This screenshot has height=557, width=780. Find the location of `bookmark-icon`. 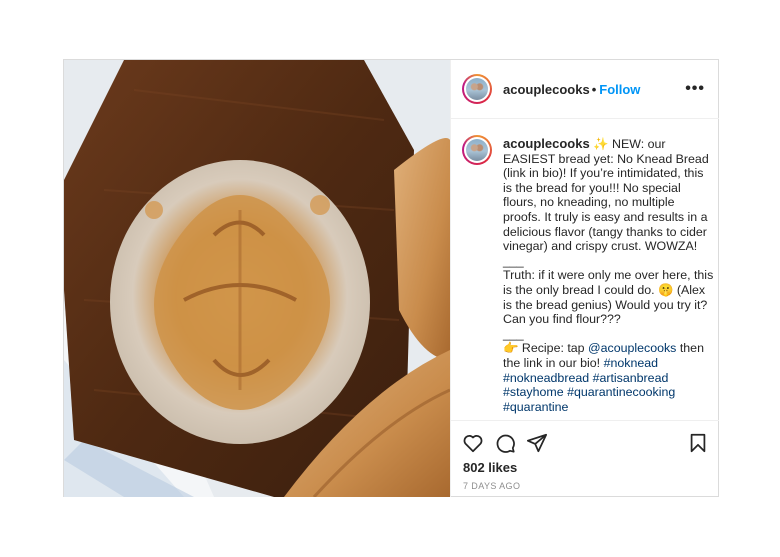

bookmark-icon is located at coordinates (698, 443).